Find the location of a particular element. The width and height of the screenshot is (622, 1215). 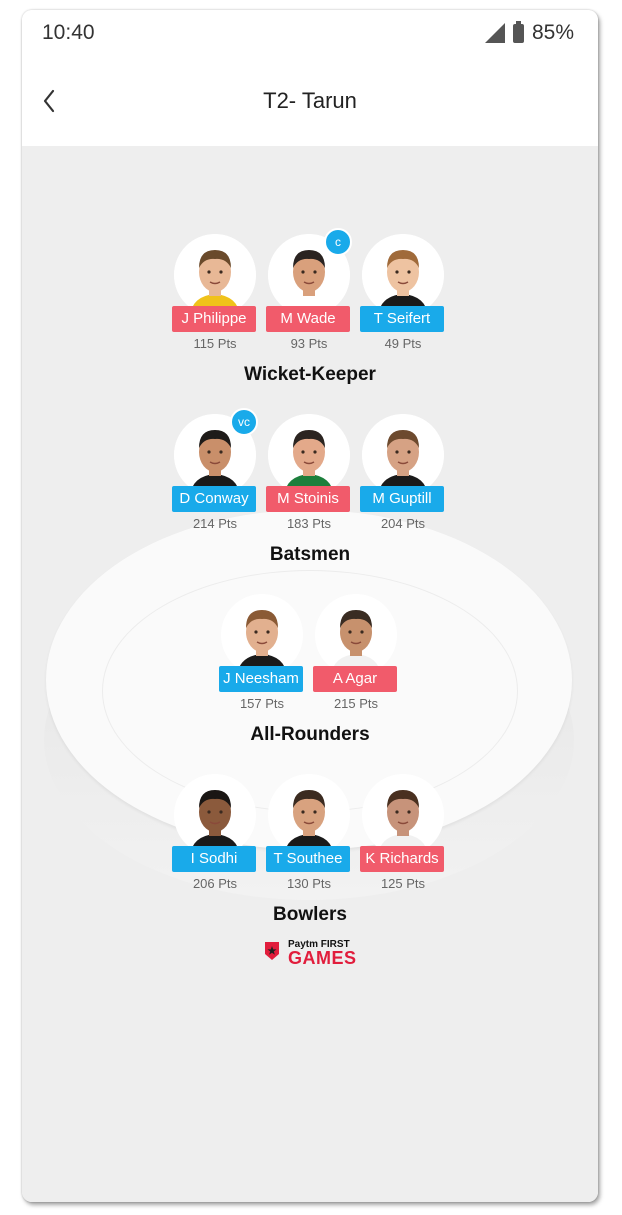

player-name-tag: J Neesham is located at coordinates (261, 679).